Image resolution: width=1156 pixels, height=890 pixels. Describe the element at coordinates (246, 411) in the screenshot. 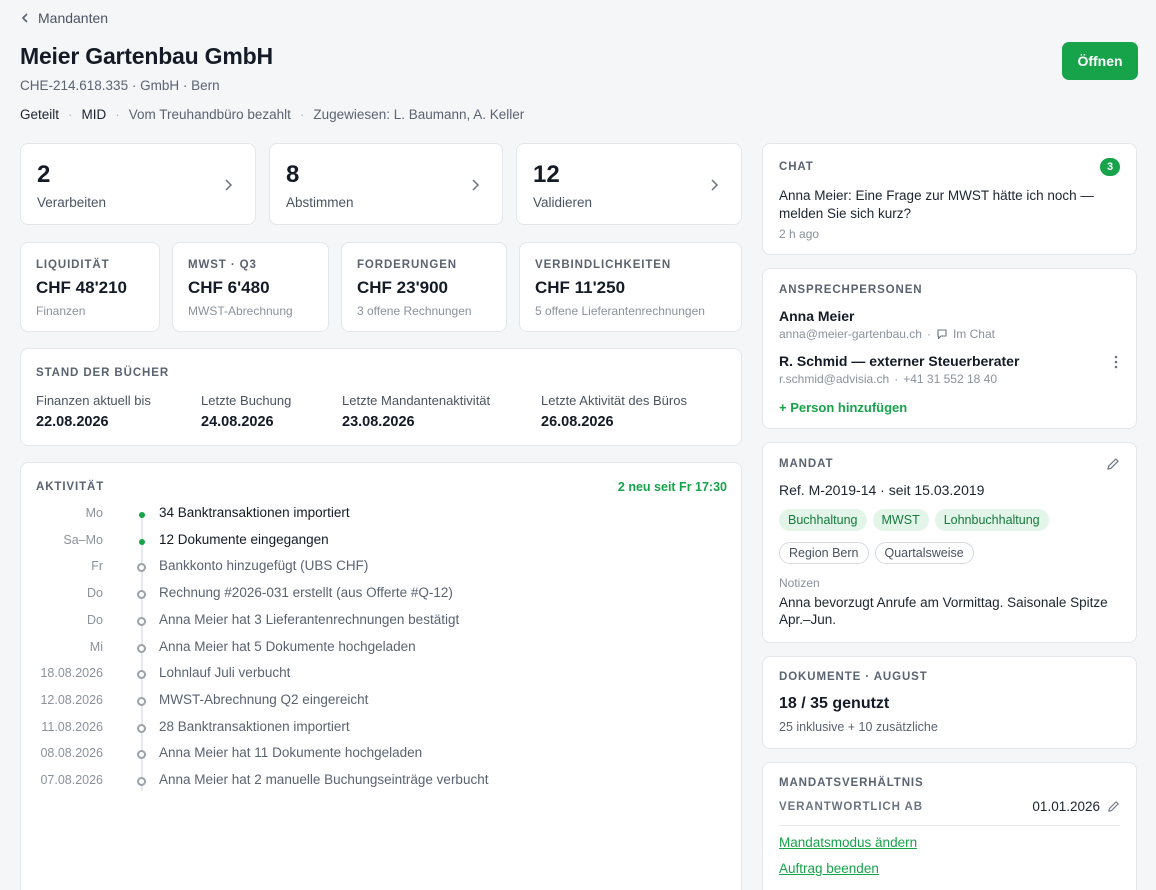

I see `books-col-last-booking: Letzte Buchung 24.08.2026` at that location.